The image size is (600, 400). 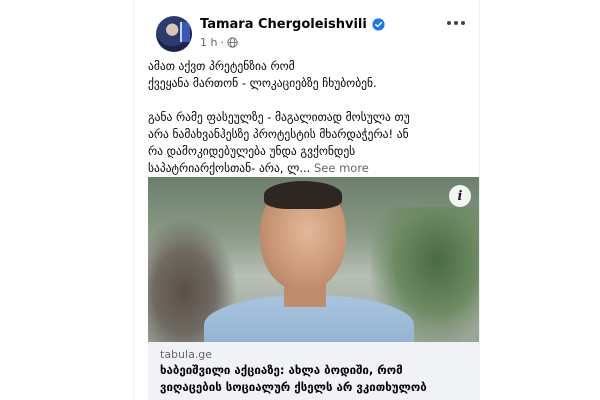 I want to click on post-header: Tamara Chergoleishvili 1 h ·, so click(x=315, y=34).